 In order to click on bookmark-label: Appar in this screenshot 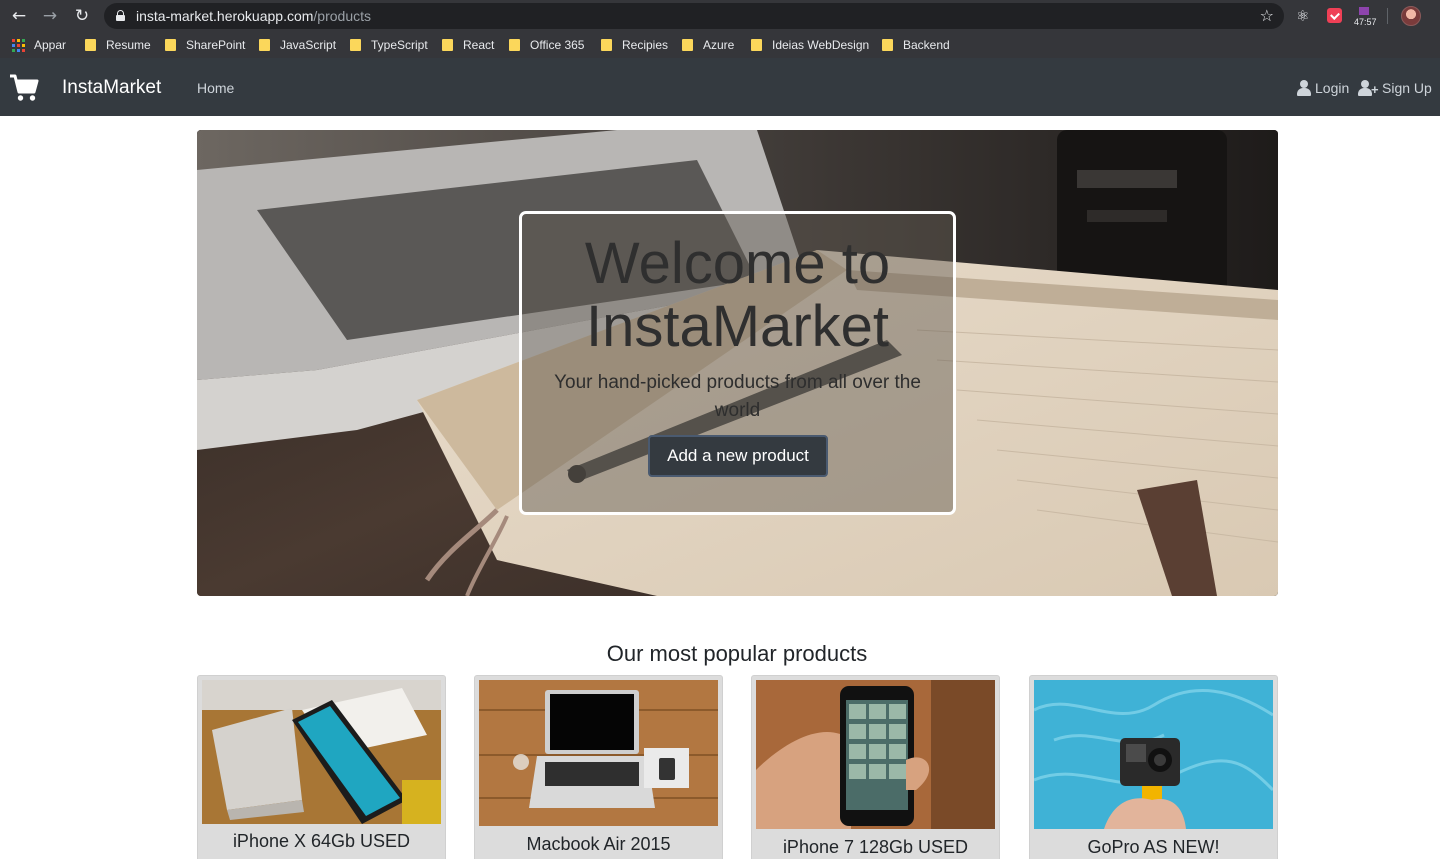, I will do `click(50, 45)`.